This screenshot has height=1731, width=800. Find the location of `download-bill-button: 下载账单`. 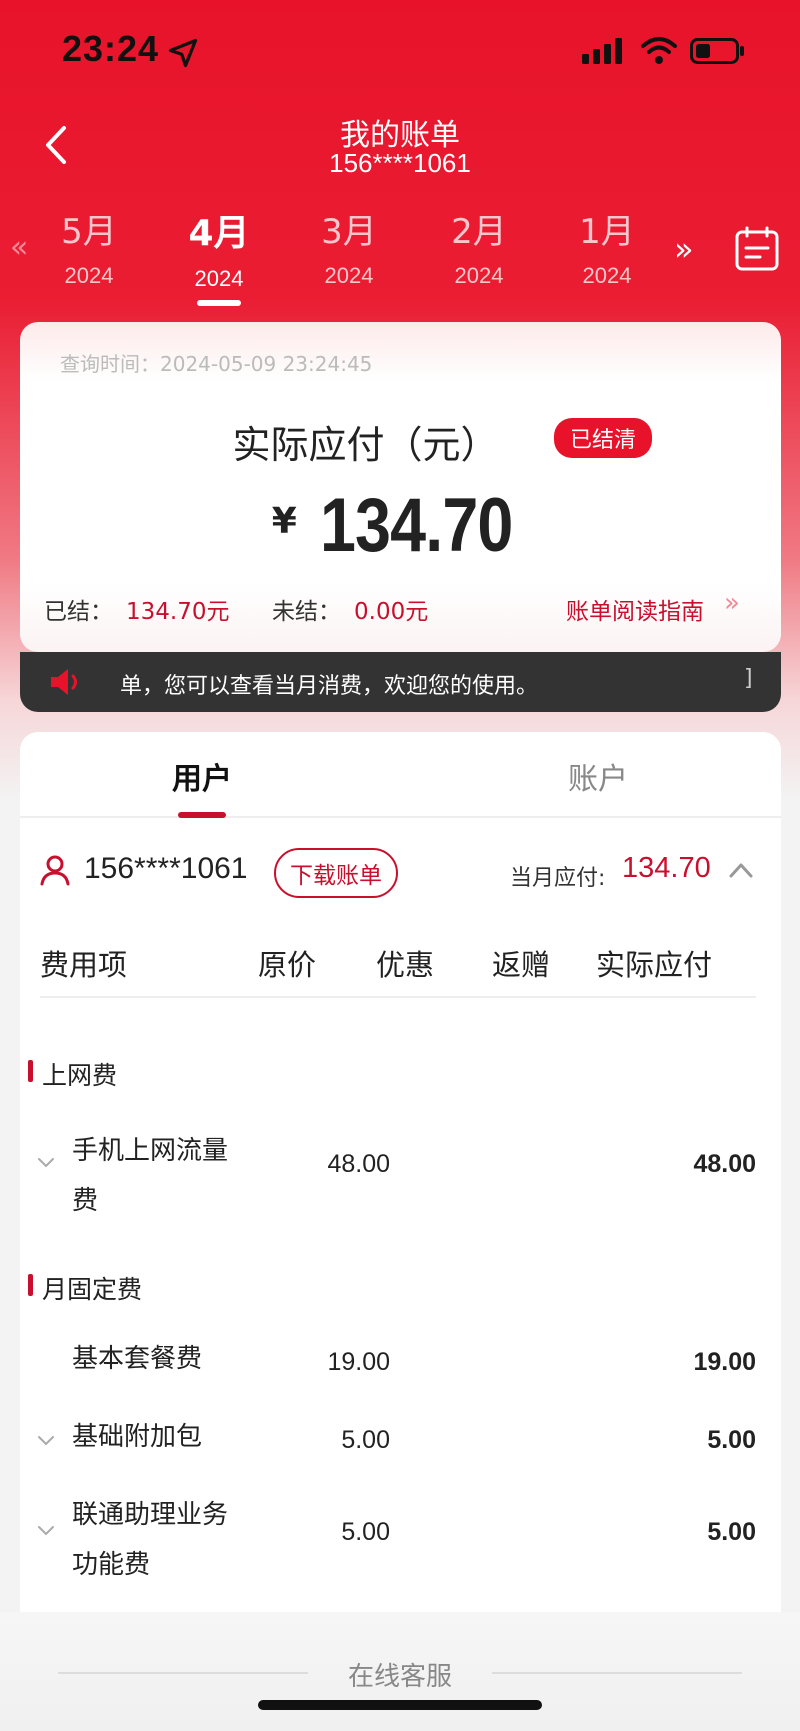

download-bill-button: 下载账单 is located at coordinates (336, 873).